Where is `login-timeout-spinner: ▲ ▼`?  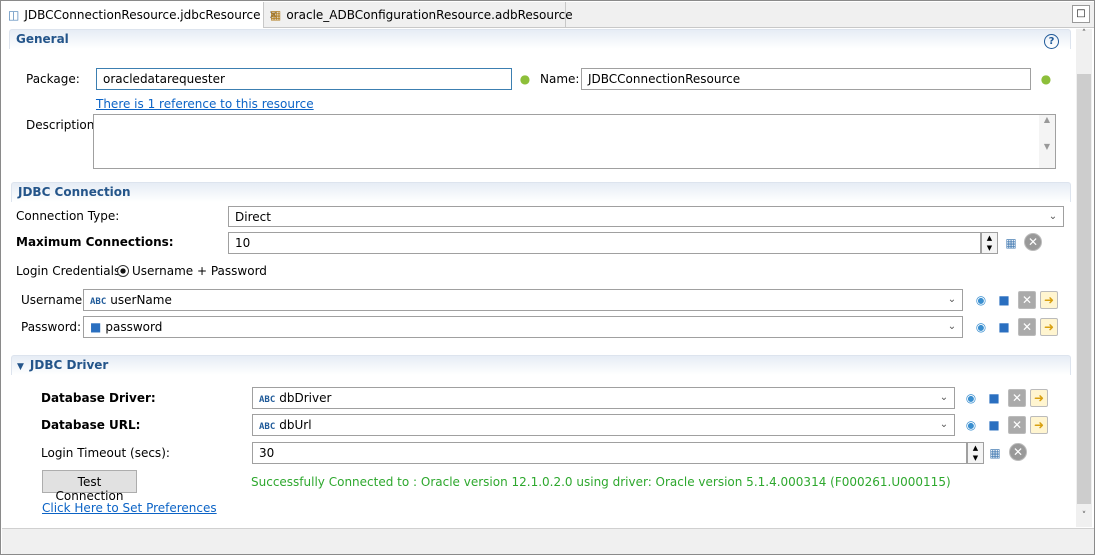
login-timeout-spinner: ▲ ▼ is located at coordinates (975, 453).